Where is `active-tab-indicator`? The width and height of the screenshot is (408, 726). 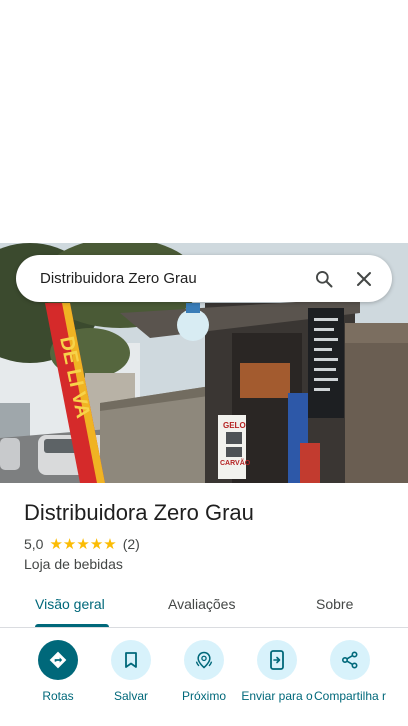 active-tab-indicator is located at coordinates (72, 625).